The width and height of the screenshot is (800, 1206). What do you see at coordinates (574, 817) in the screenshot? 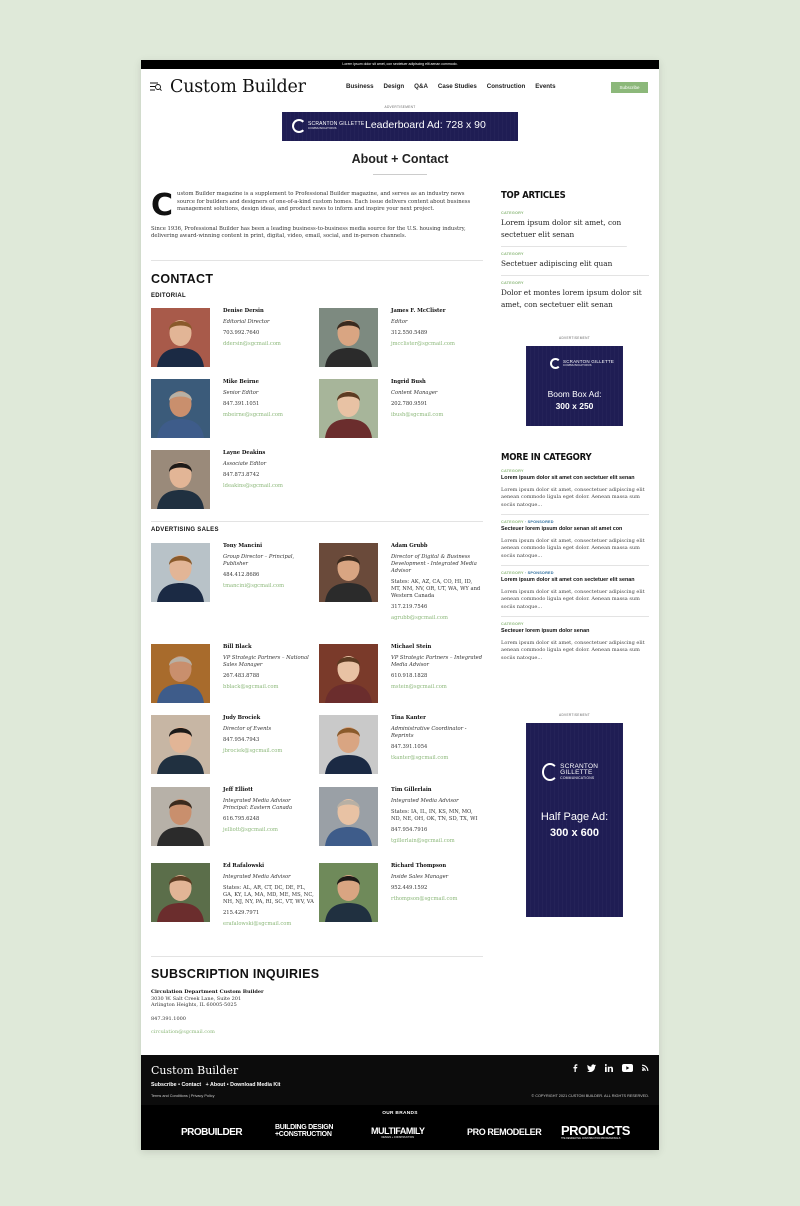
I see `half-page-ad-line1: Half Page Ad:` at bounding box center [574, 817].